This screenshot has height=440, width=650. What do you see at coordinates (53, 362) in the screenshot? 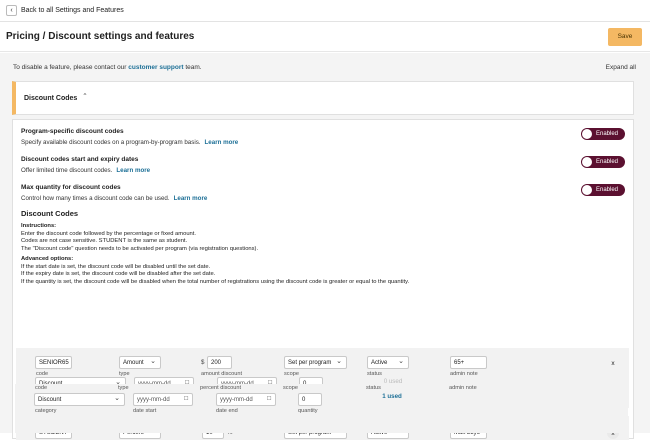
I see `code-input: SENIOR65` at bounding box center [53, 362].